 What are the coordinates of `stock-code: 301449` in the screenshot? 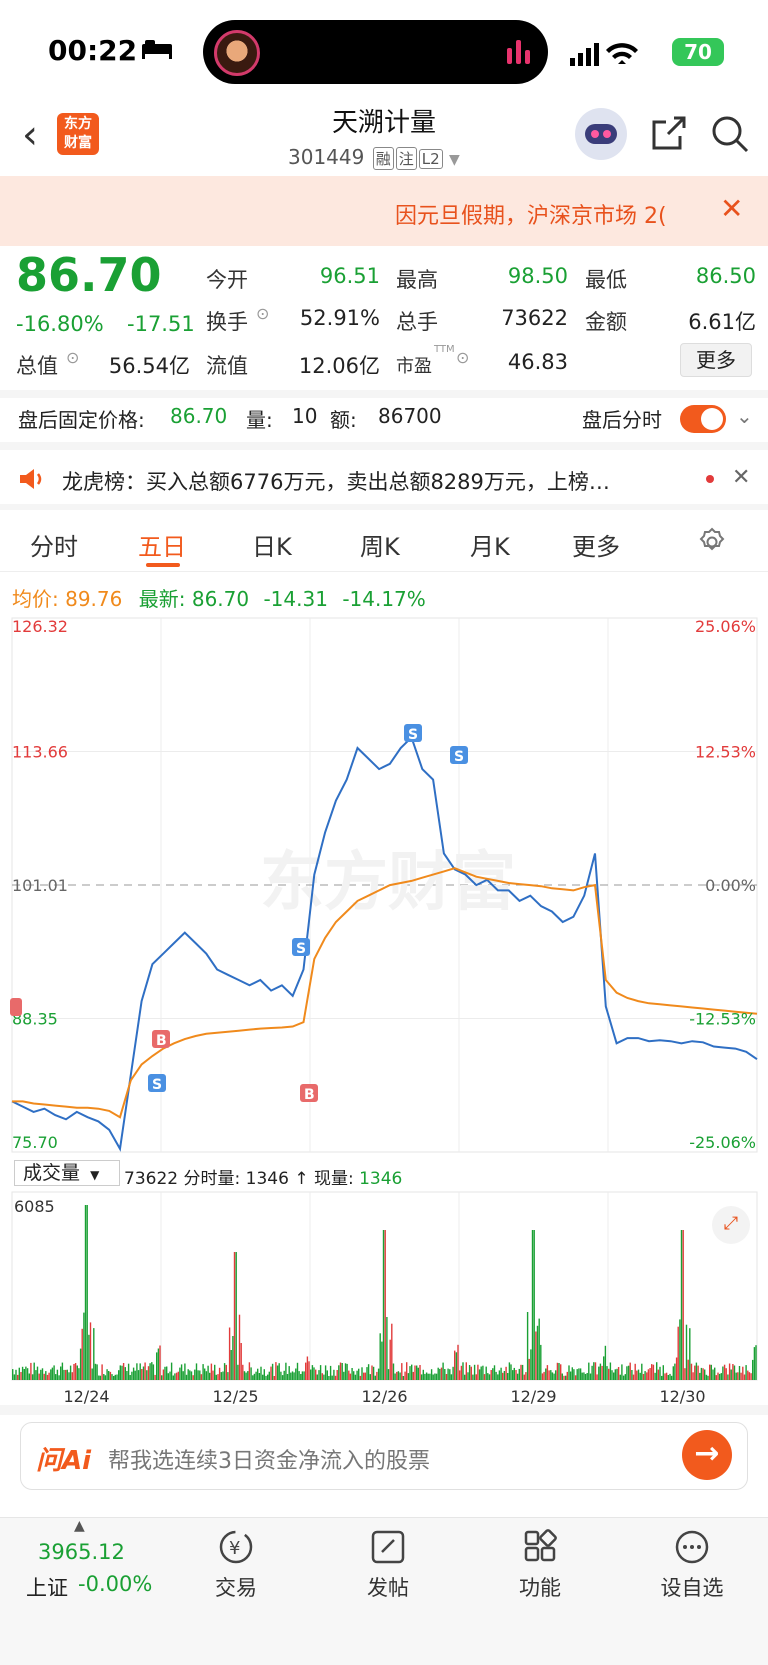 It's located at (326, 157).